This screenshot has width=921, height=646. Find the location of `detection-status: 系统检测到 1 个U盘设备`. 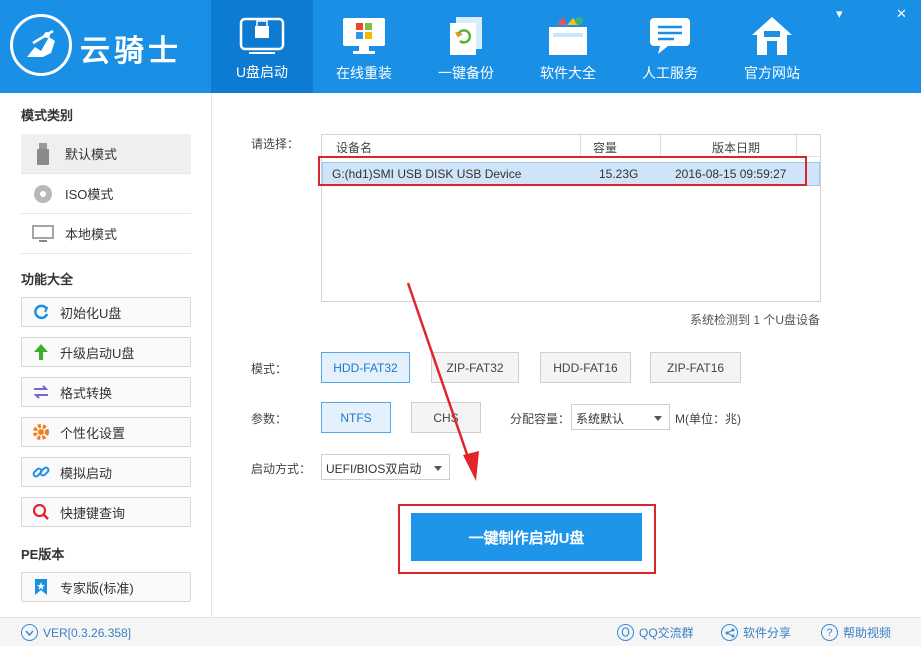

detection-status: 系统检测到 1 个U盘设备 is located at coordinates (755, 320).